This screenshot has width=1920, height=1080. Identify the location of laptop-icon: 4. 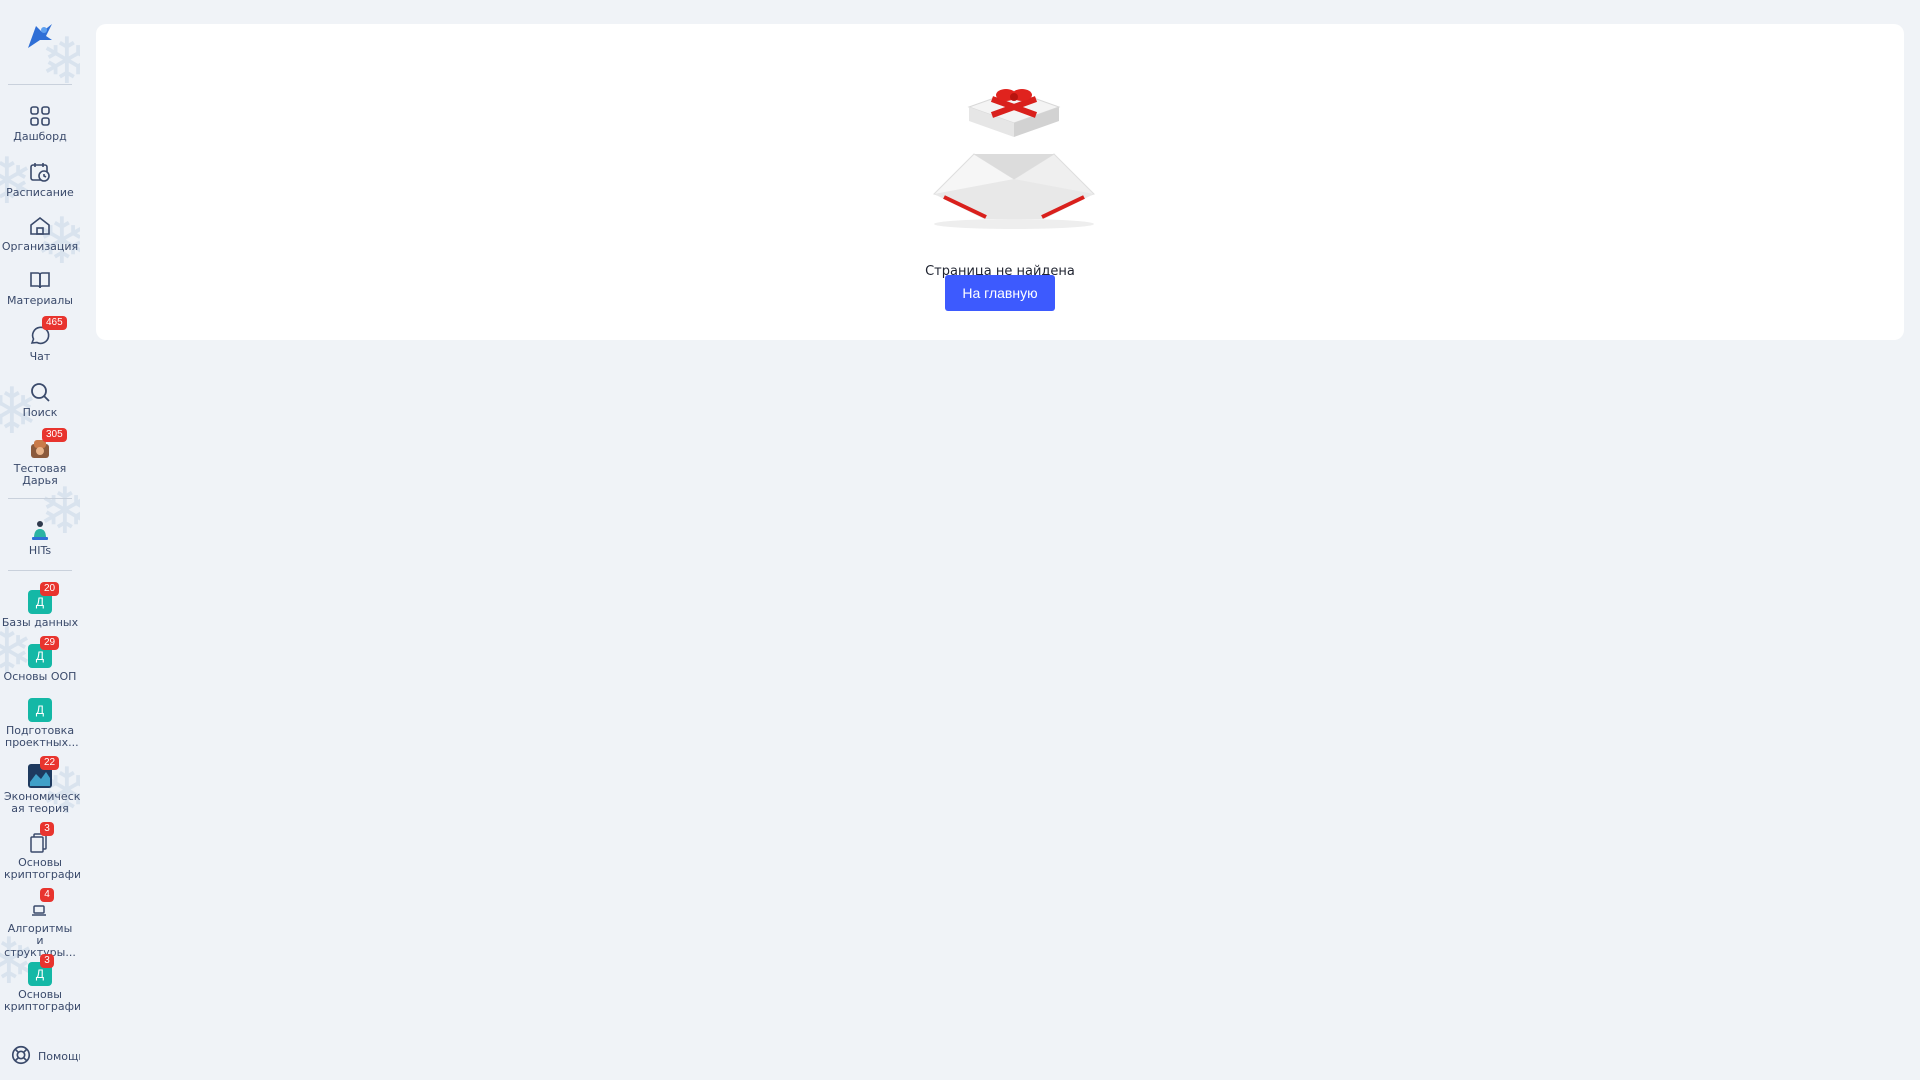
(41, 904).